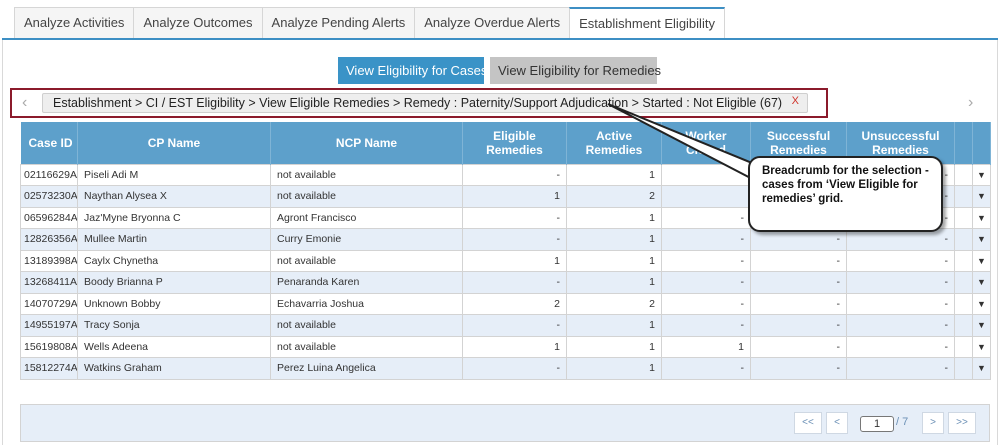 The width and height of the screenshot is (1000, 445). Describe the element at coordinates (174, 346) in the screenshot. I see `cell-cp-name: Wells Adeena` at that location.